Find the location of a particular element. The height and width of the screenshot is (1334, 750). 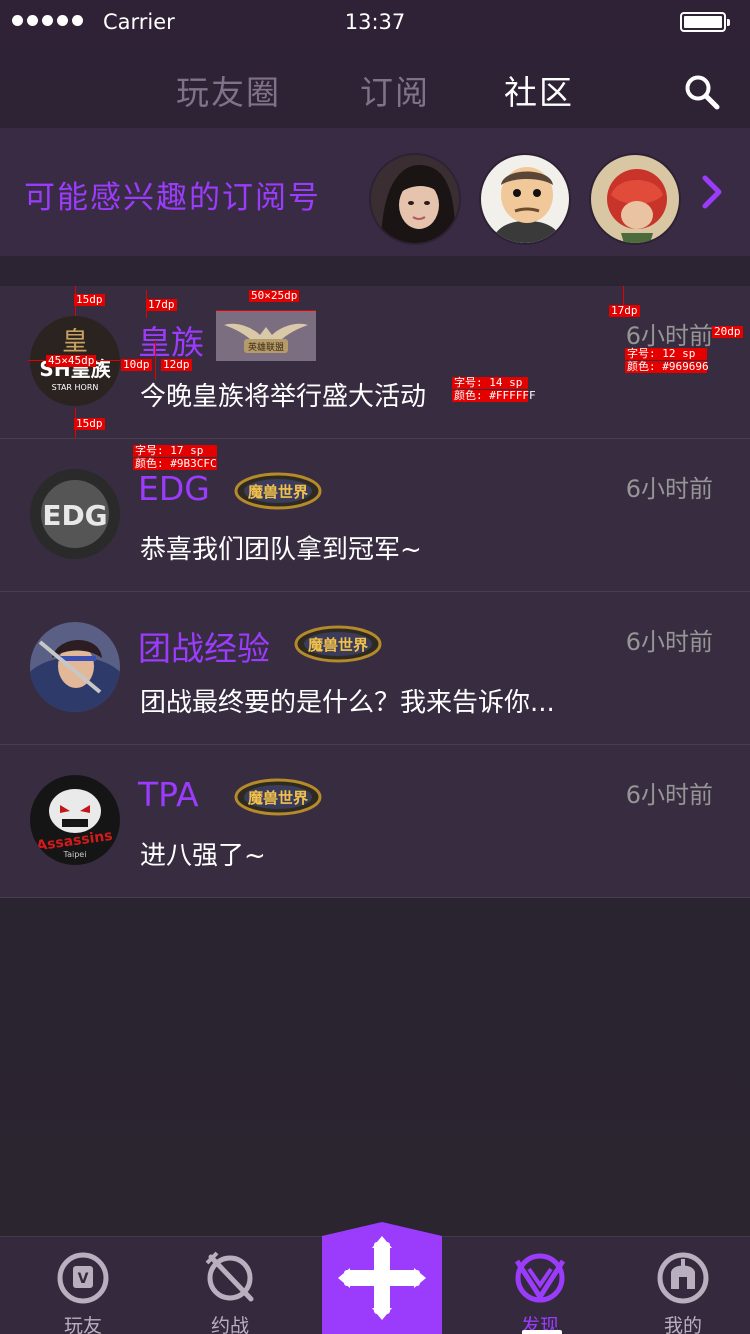

spec-label: 10dp is located at coordinates (136, 364).